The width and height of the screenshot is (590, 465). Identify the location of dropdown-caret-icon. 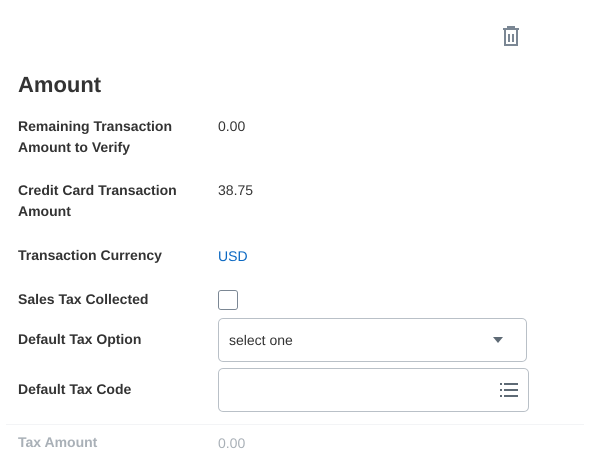
(498, 340).